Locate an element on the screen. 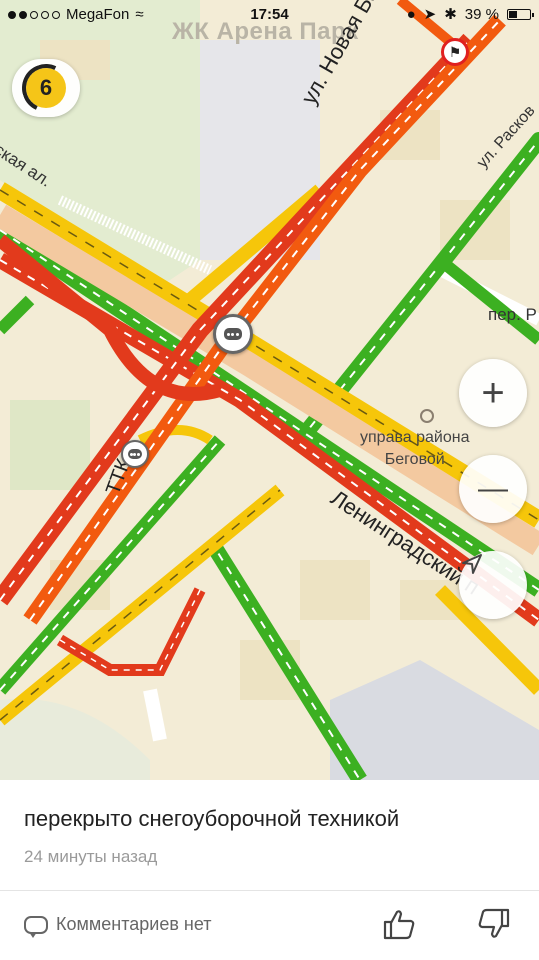 Image resolution: width=539 pixels, height=960 pixels. thumbs-down-icon is located at coordinates (494, 923).